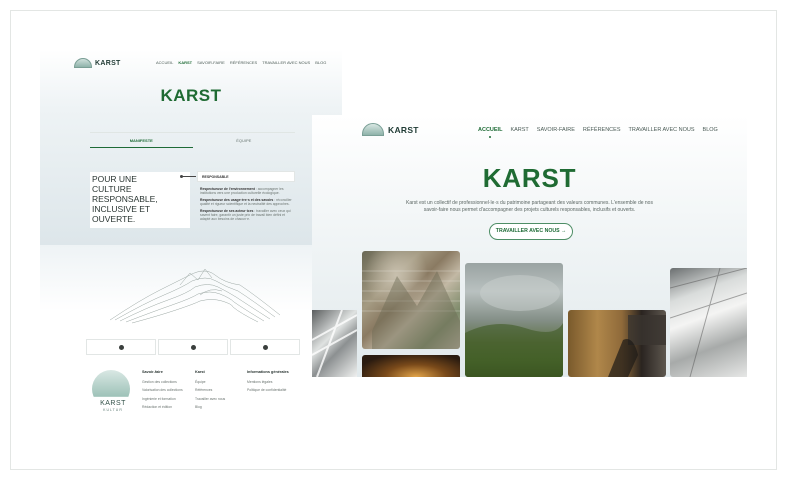  What do you see at coordinates (268, 372) in the screenshot?
I see `footer-col-title: Informations générales` at bounding box center [268, 372].